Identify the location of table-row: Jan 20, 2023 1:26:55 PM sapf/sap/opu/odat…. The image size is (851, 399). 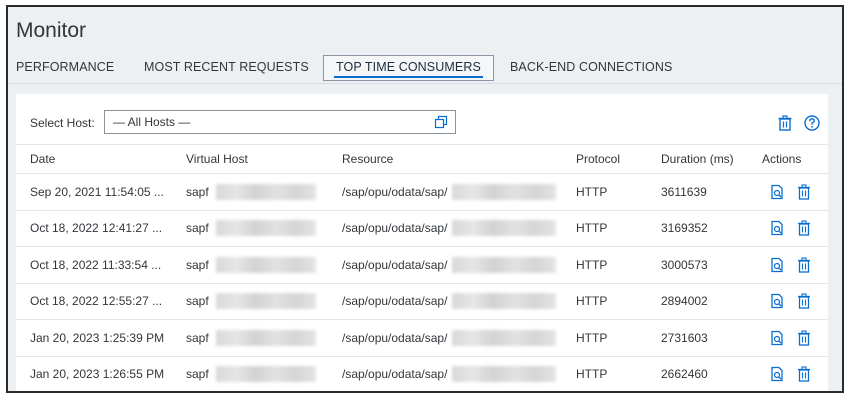
(422, 374).